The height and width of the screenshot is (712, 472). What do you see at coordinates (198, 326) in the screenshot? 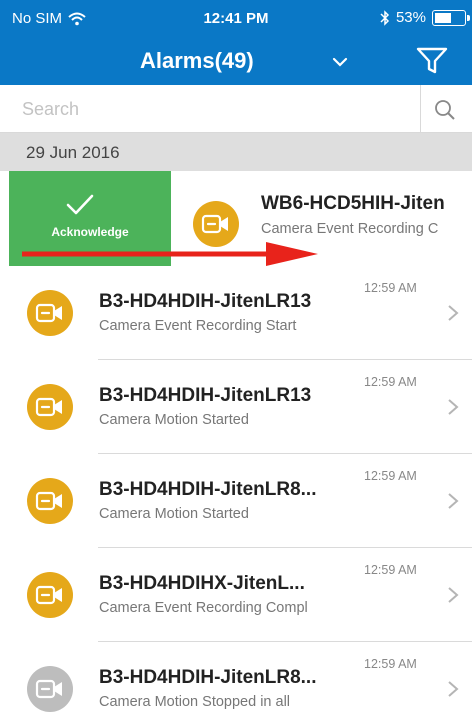
I see `alarm-description: Camera Event Recording Start` at bounding box center [198, 326].